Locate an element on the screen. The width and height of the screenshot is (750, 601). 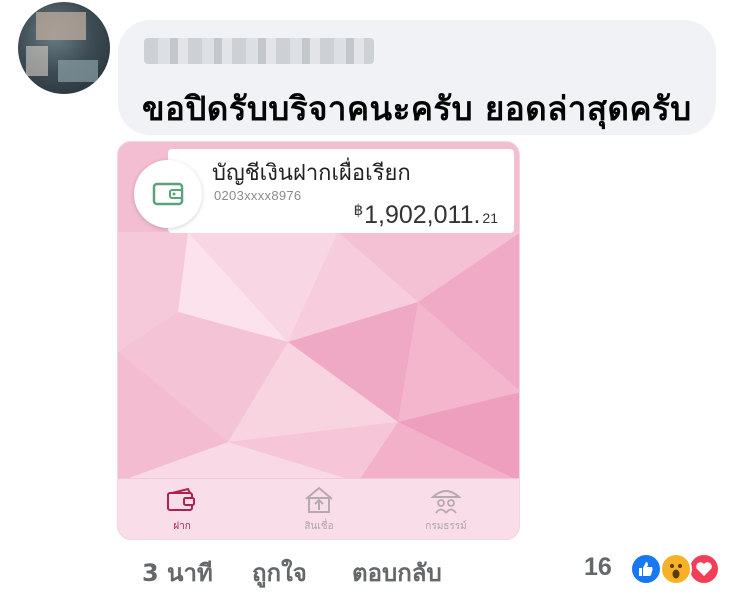
house-arrow-icon is located at coordinates (319, 499).